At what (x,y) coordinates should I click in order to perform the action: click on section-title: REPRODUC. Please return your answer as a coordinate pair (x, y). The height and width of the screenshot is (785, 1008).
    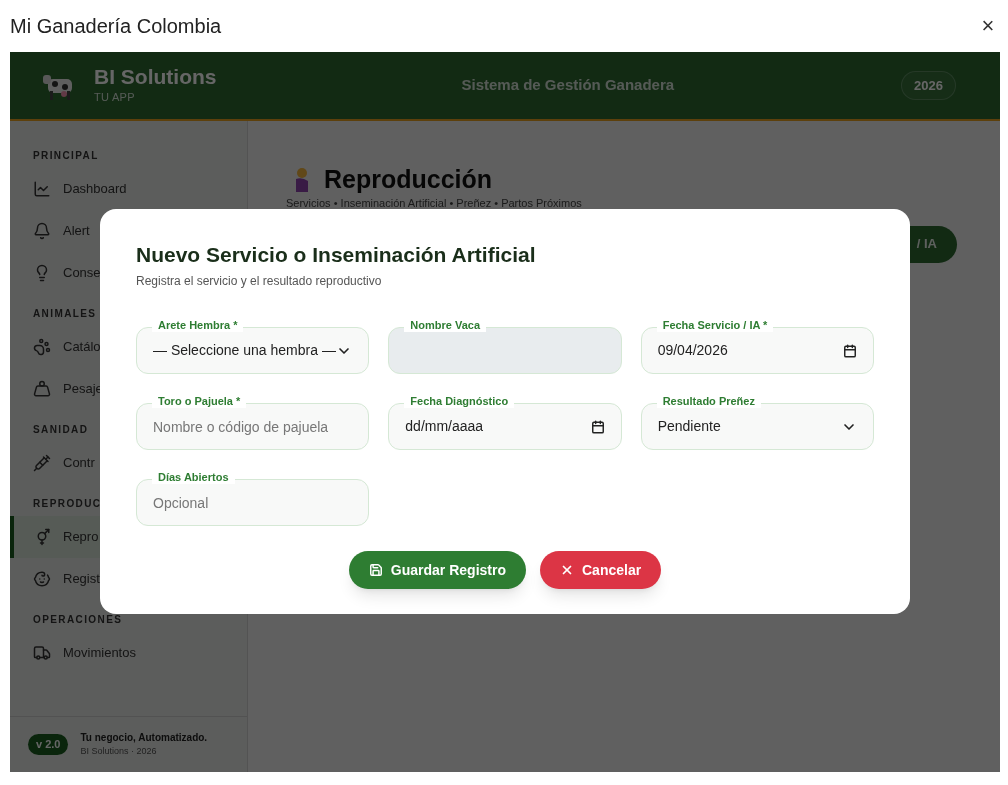
    Looking at the image, I should click on (67, 504).